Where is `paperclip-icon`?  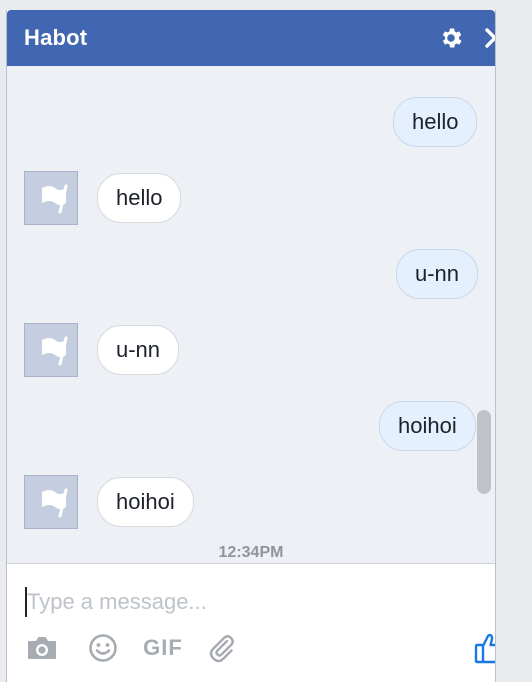 paperclip-icon is located at coordinates (222, 648).